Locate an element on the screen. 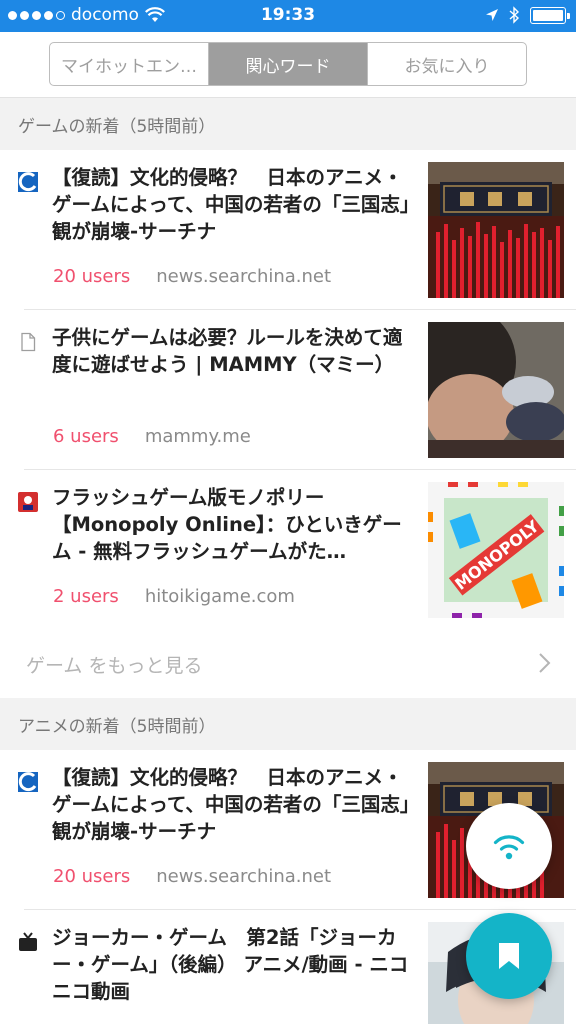 This screenshot has width=576, height=1024. tab-interest-words: 関心ワード is located at coordinates (287, 64).